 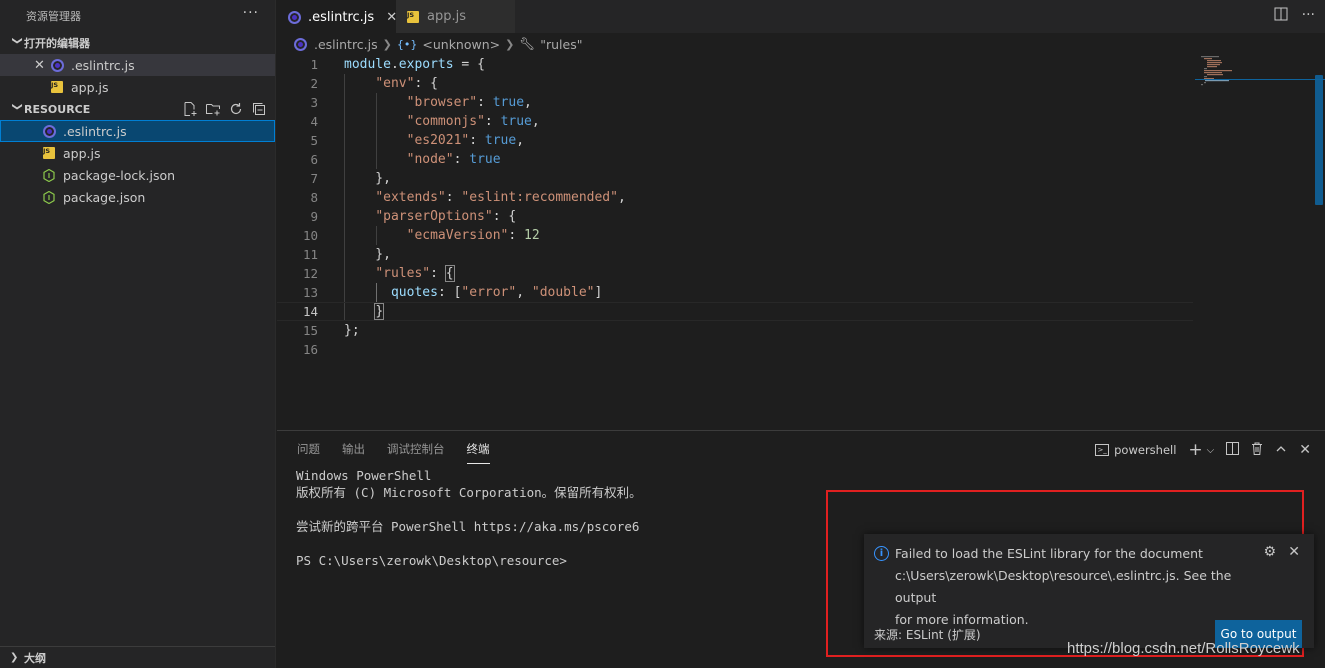 I want to click on info-icon: i, so click(x=881, y=553).